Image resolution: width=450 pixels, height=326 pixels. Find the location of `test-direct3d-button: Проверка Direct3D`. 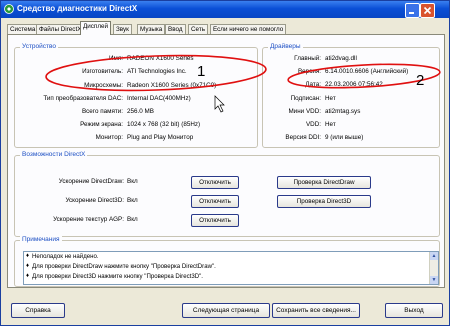

test-direct3d-button: Проверка Direct3D is located at coordinates (324, 201).